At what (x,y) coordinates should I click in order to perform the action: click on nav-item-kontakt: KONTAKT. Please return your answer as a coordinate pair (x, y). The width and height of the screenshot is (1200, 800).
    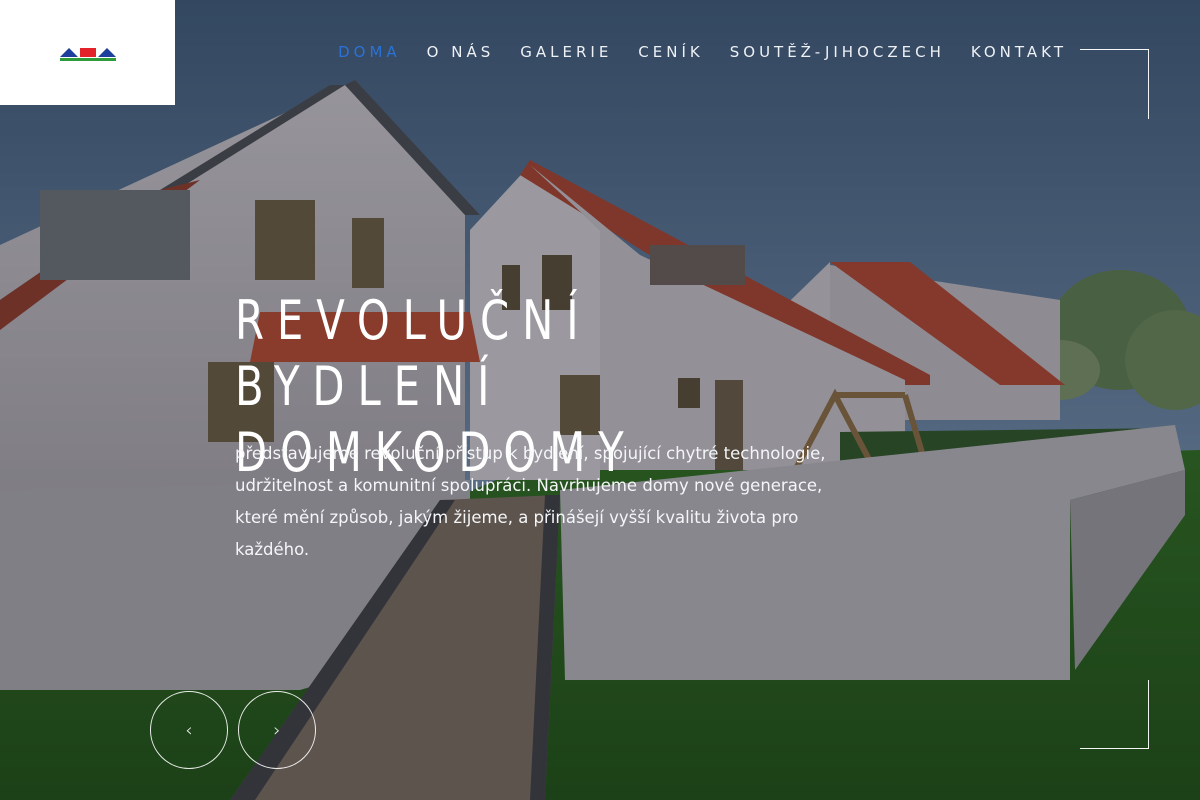
    Looking at the image, I should click on (1019, 52).